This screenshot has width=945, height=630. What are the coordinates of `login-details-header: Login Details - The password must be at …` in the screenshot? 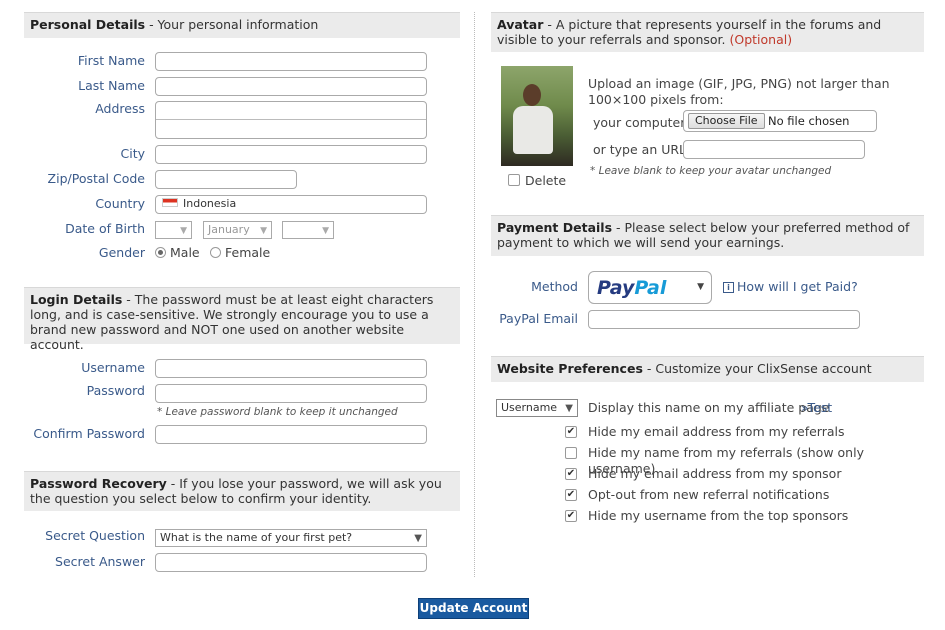 It's located at (242, 319).